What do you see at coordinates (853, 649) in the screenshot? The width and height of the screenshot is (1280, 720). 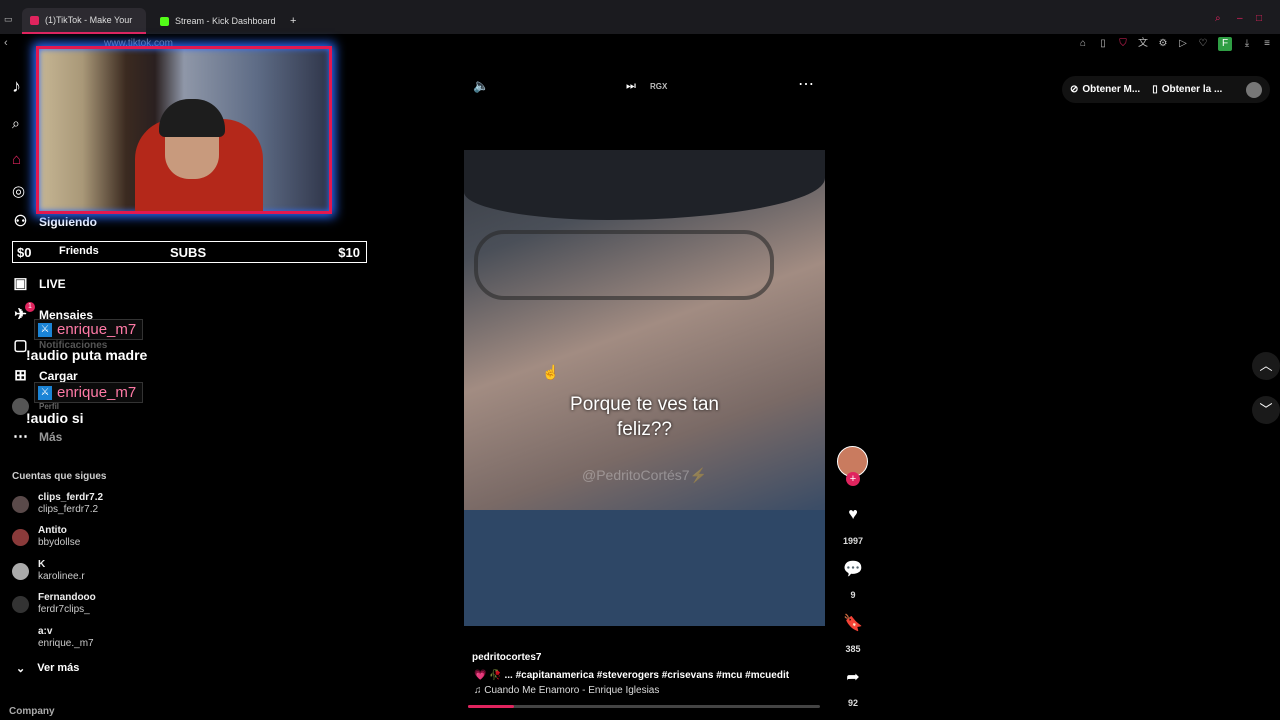 I see `save-count: 385` at bounding box center [853, 649].